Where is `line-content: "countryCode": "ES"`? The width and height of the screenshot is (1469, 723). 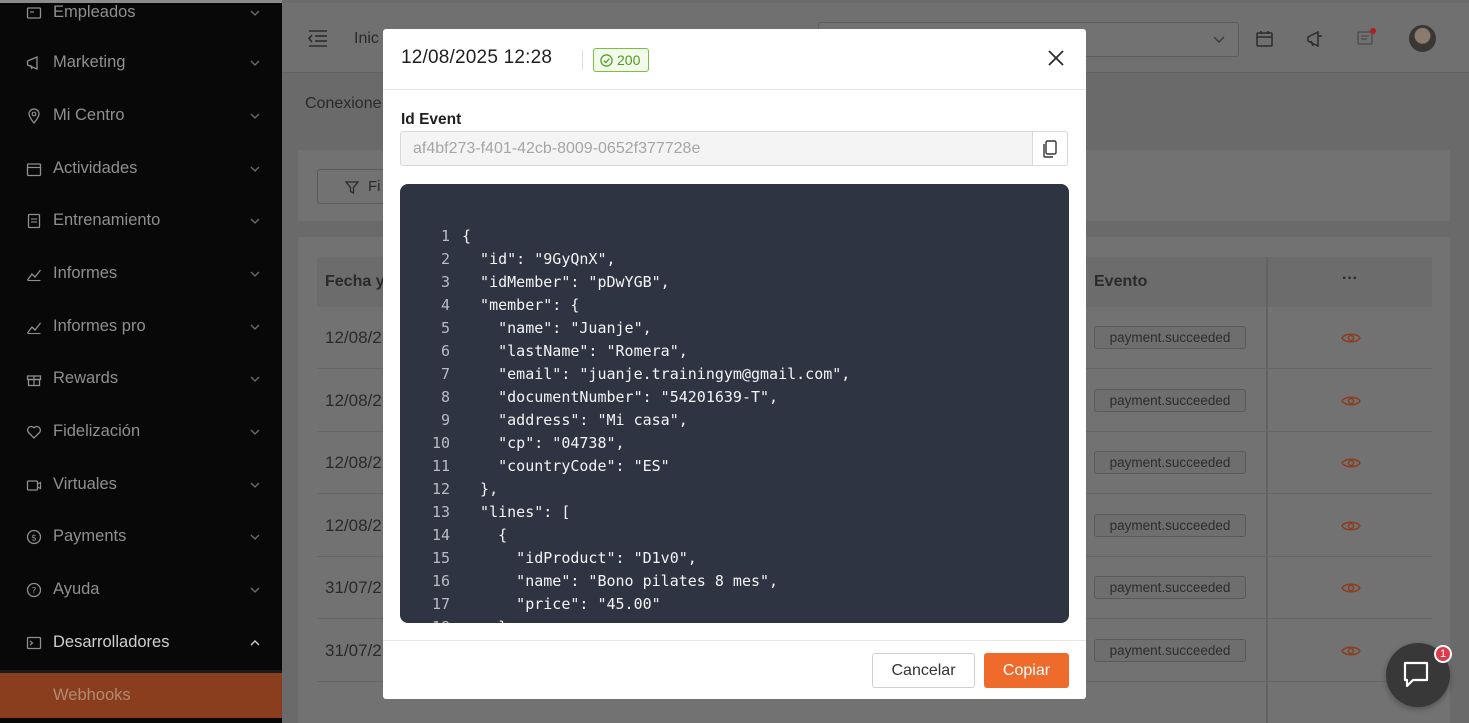 line-content: "countryCode": "ES" is located at coordinates (566, 465).